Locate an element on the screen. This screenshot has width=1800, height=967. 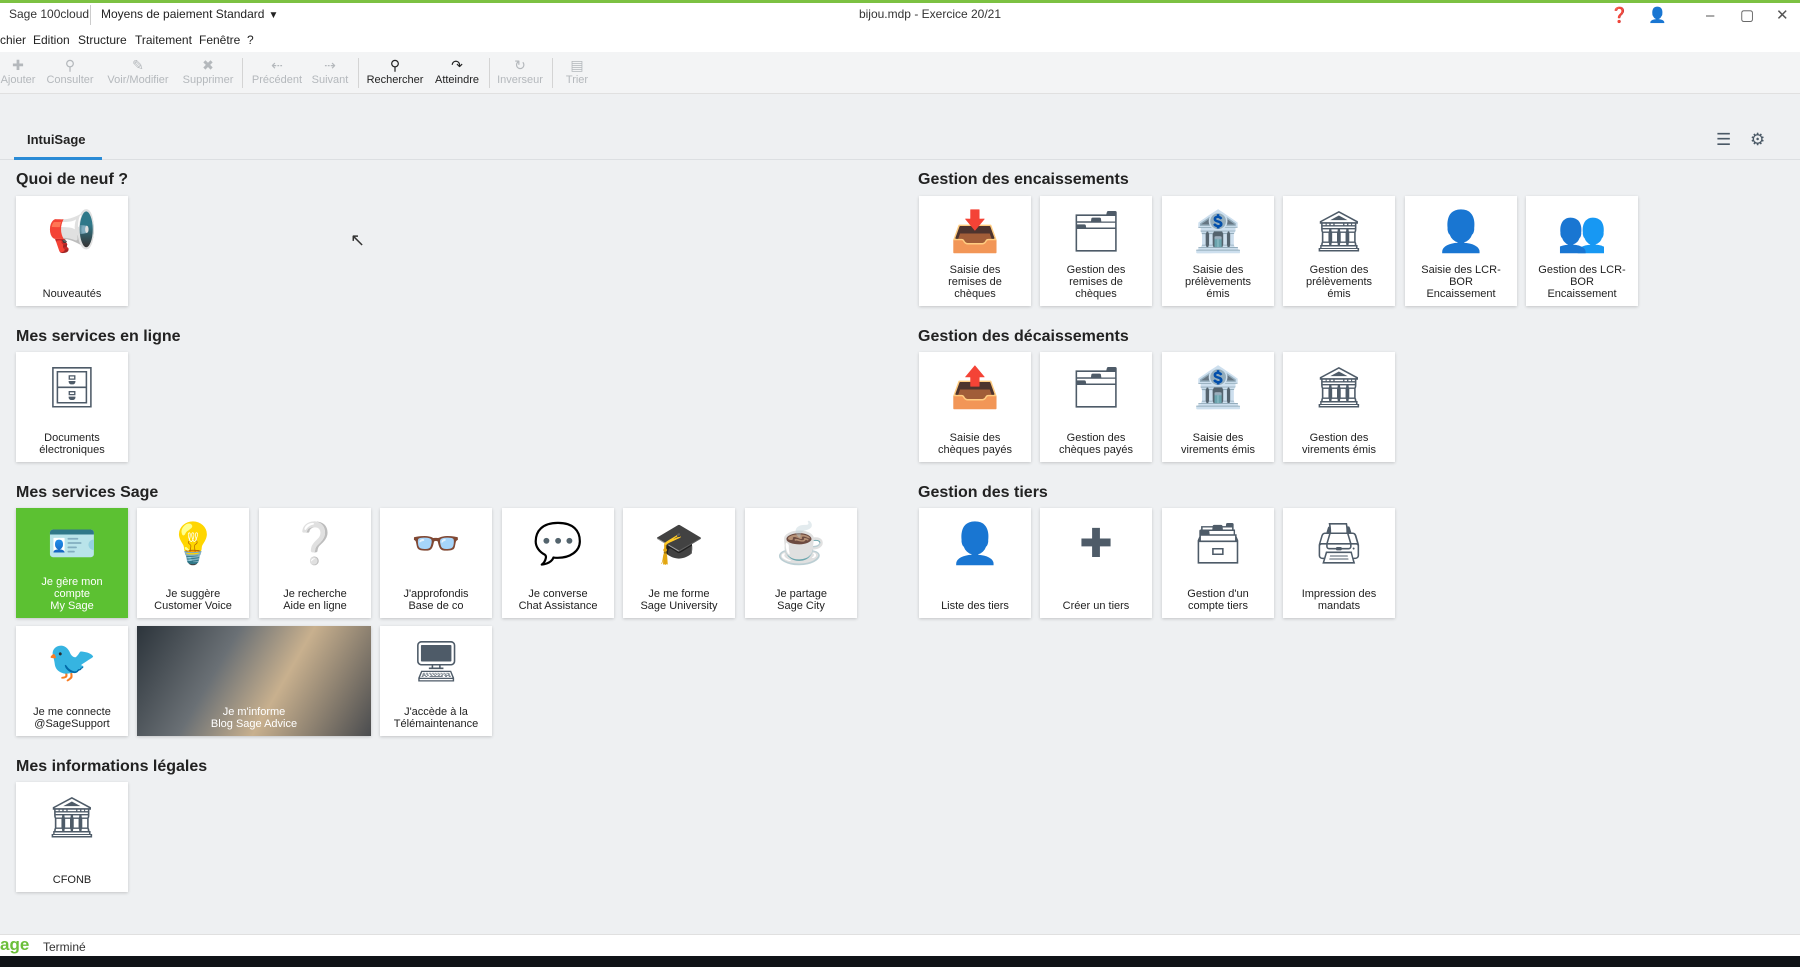
tile-label: Liste des tiers is located at coordinates (975, 606).